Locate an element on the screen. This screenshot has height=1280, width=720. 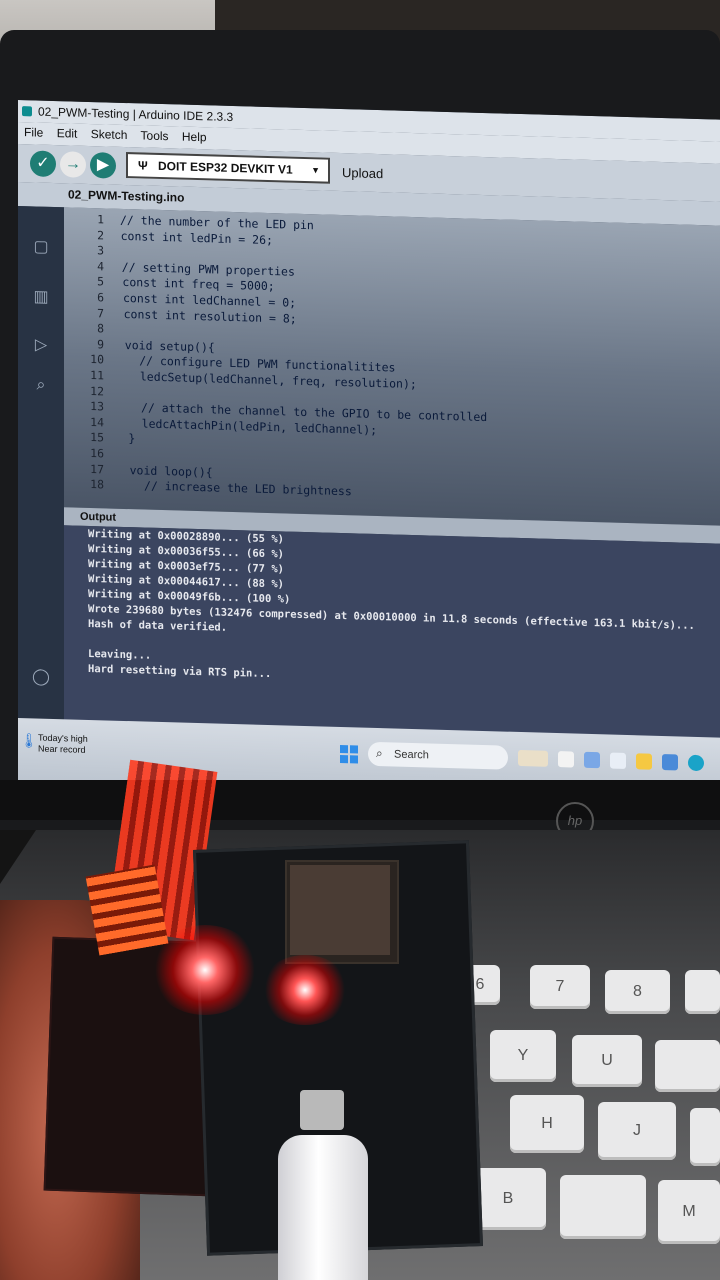
chevron-down-icon: ▼ is located at coordinates (315, 170).